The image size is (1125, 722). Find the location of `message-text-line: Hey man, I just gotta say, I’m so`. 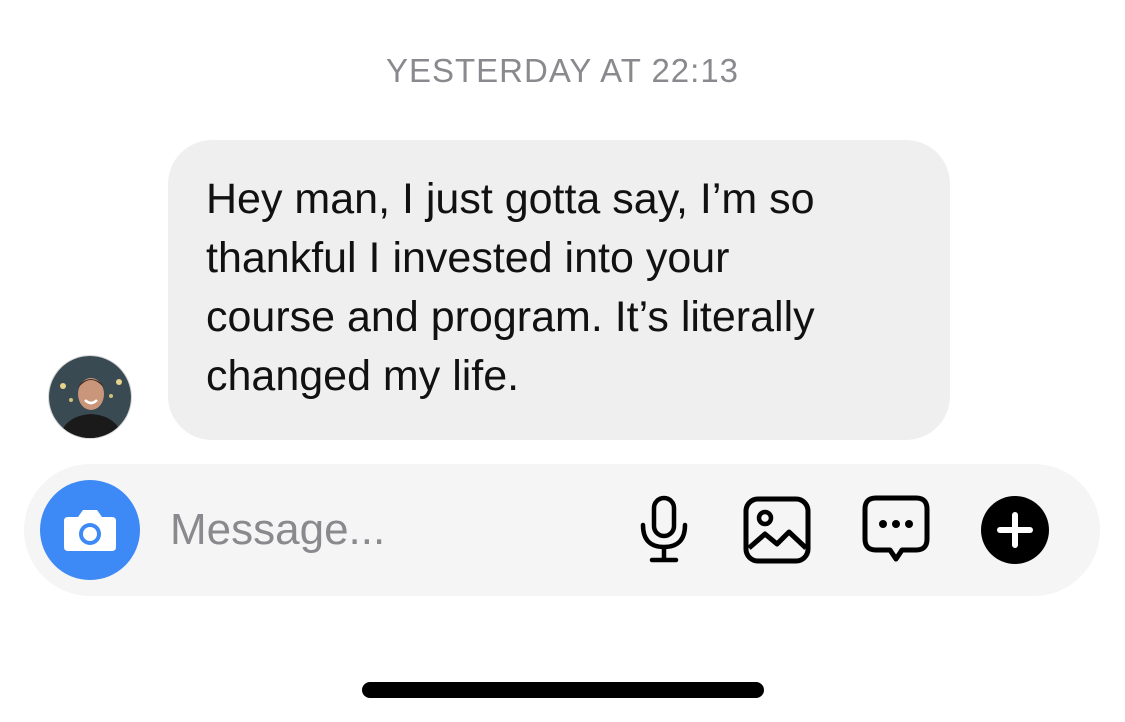

message-text-line: Hey man, I just gotta say, I’m so is located at coordinates (510, 199).